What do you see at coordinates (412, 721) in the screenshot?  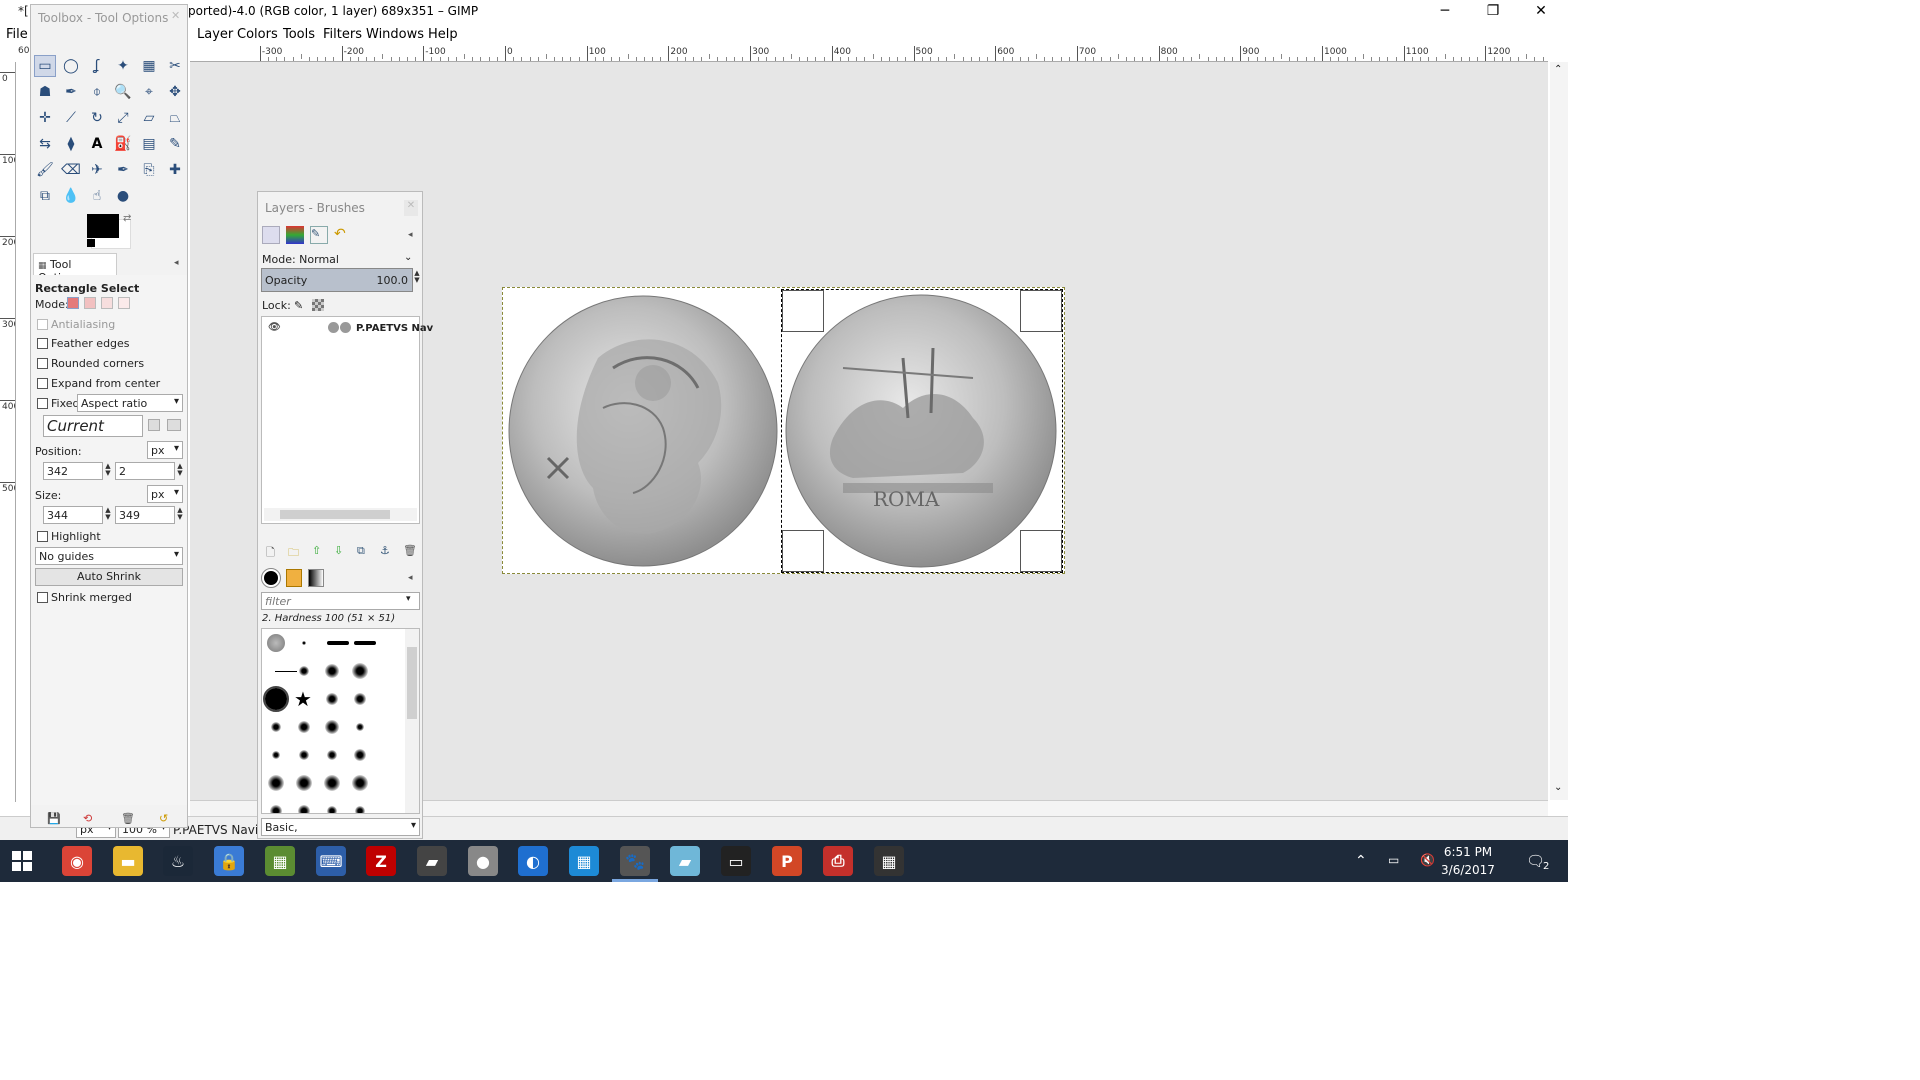 I see `brush-vscroll` at bounding box center [412, 721].